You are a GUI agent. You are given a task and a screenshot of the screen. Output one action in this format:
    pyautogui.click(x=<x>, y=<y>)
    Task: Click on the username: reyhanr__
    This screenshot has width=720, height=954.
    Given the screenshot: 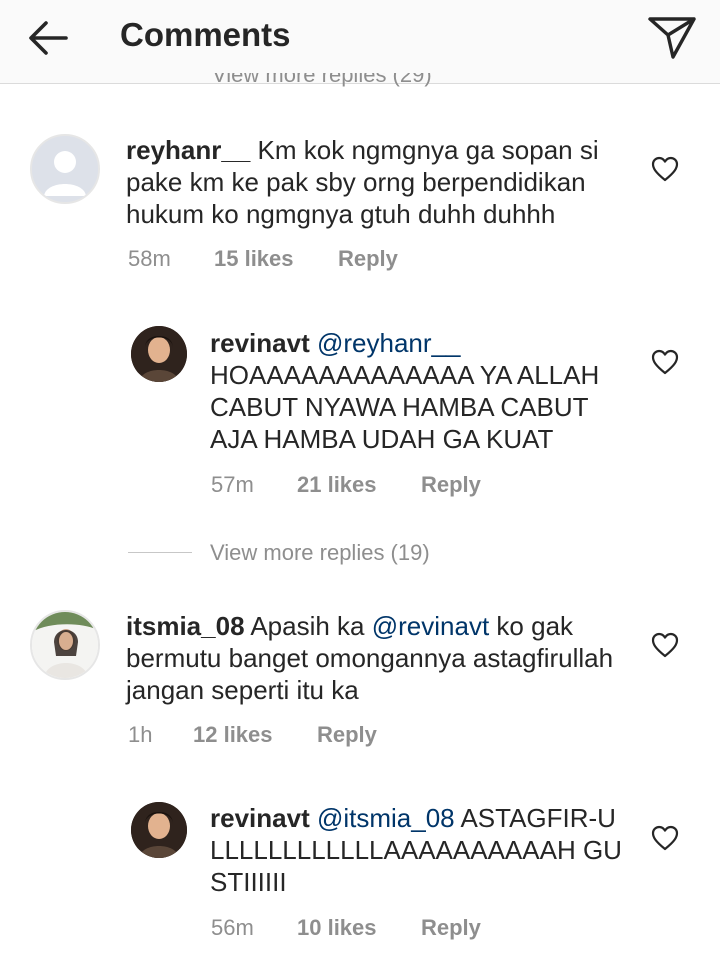 What is the action you would take?
    pyautogui.click(x=188, y=150)
    